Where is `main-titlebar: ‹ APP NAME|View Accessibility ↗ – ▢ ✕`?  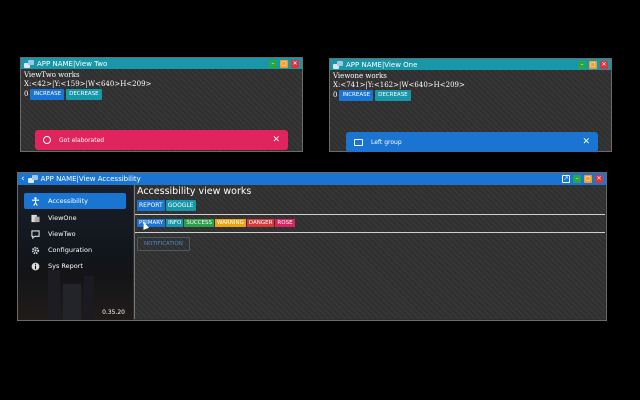 main-titlebar: ‹ APP NAME|View Accessibility ↗ – ▢ ✕ is located at coordinates (312, 179).